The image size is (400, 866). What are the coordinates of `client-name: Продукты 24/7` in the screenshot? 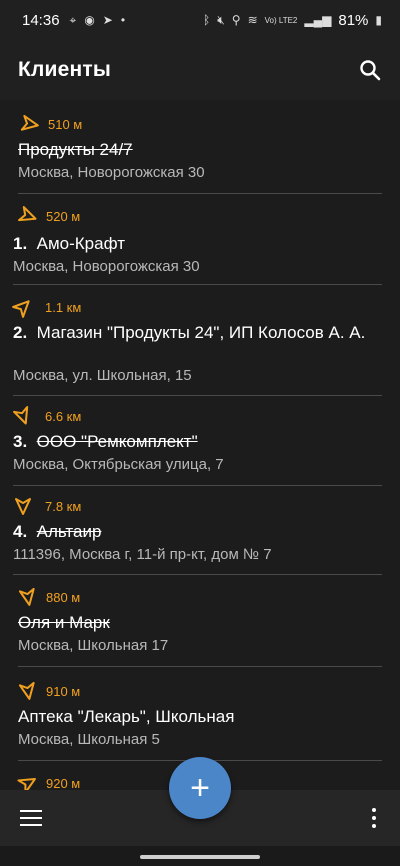 It's located at (75, 149).